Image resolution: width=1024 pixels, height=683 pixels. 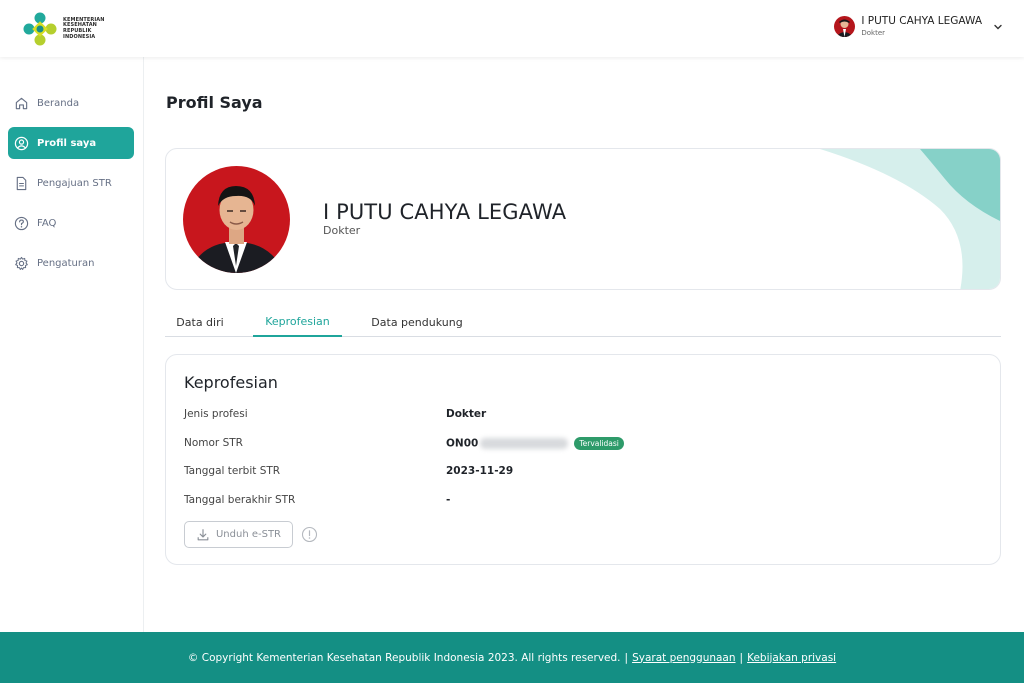 I want to click on section-title: Keprofesian, so click(x=231, y=382).